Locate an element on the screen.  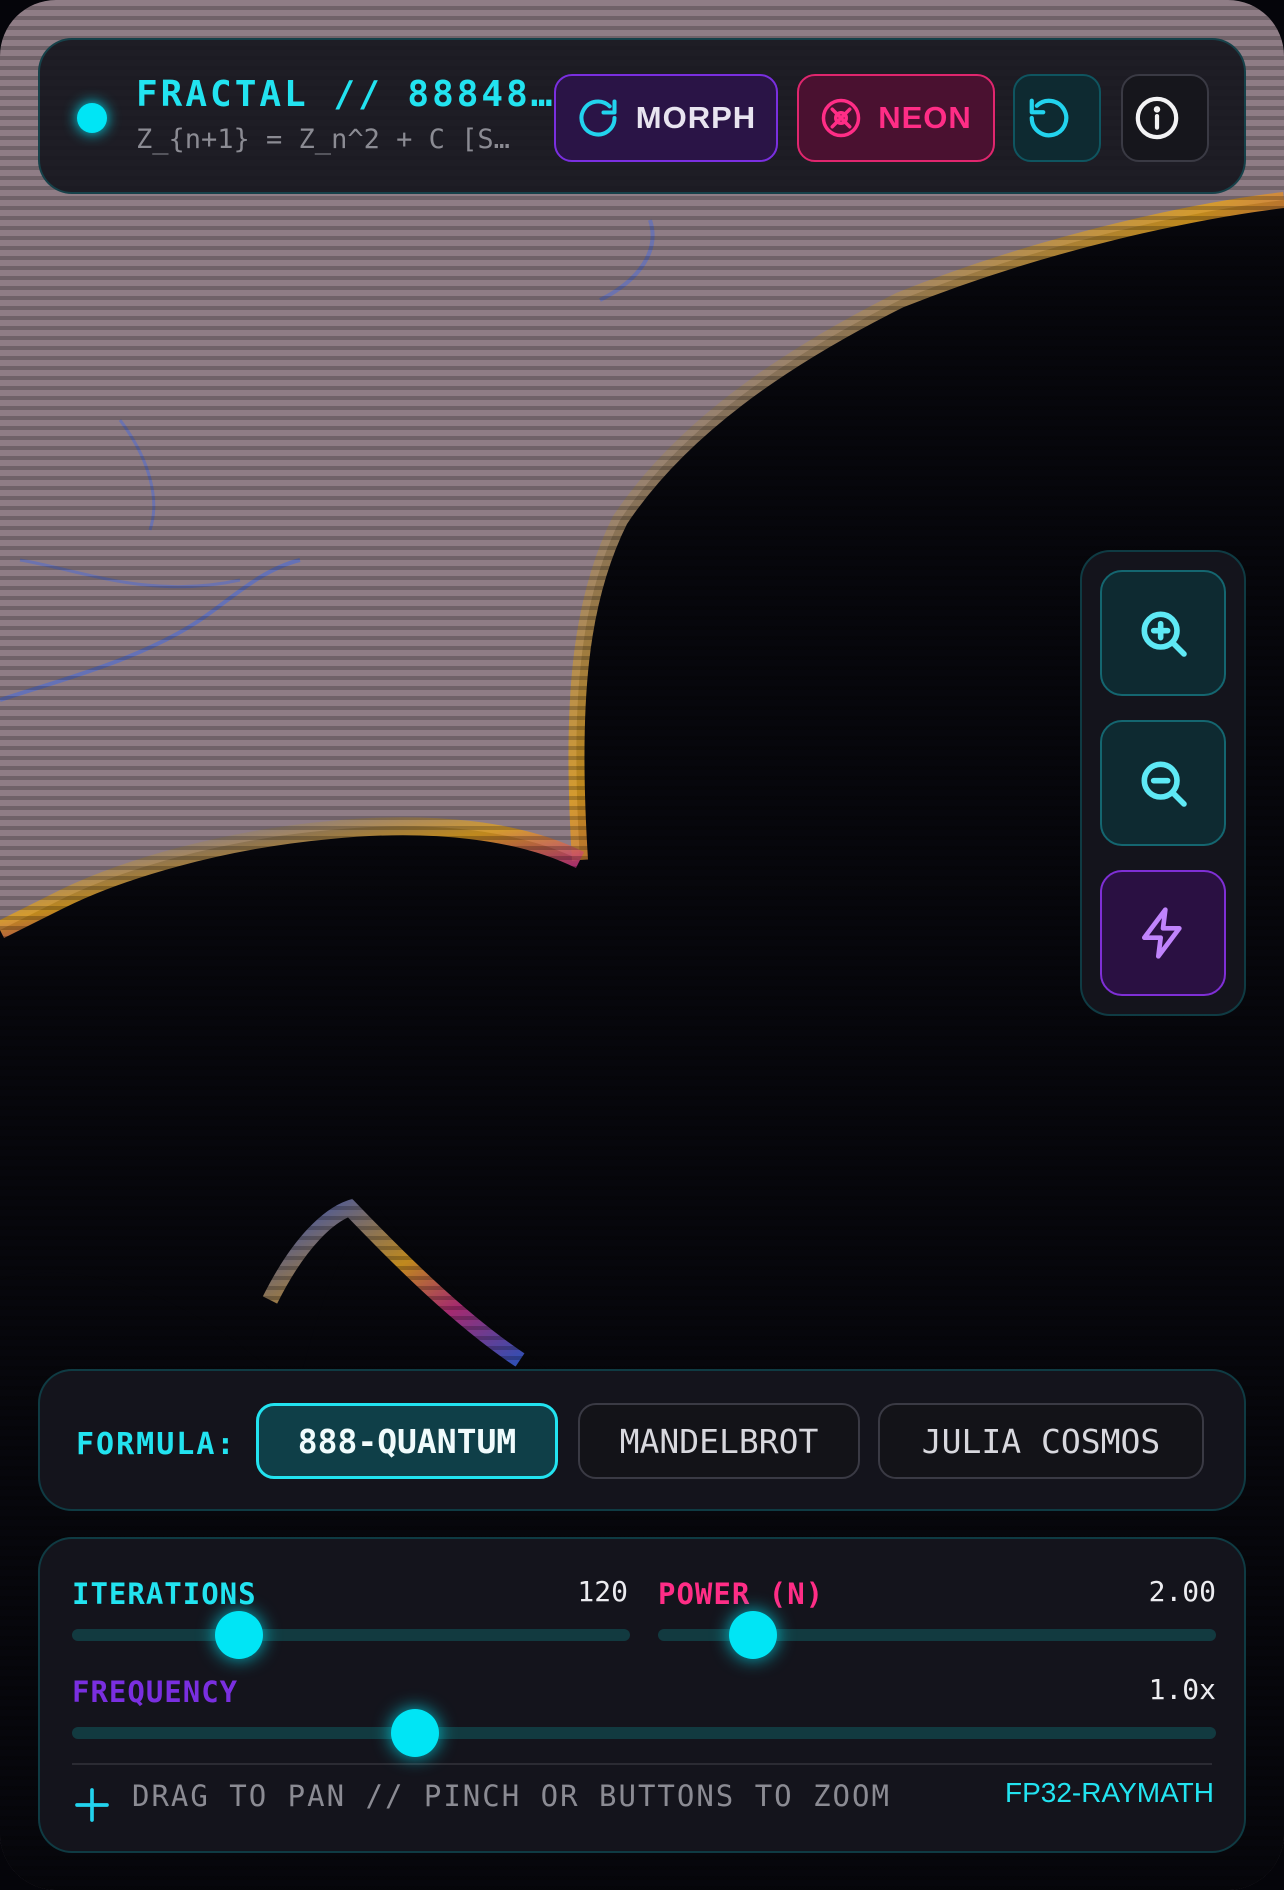
zoom-in-icon is located at coordinates (1164, 634).